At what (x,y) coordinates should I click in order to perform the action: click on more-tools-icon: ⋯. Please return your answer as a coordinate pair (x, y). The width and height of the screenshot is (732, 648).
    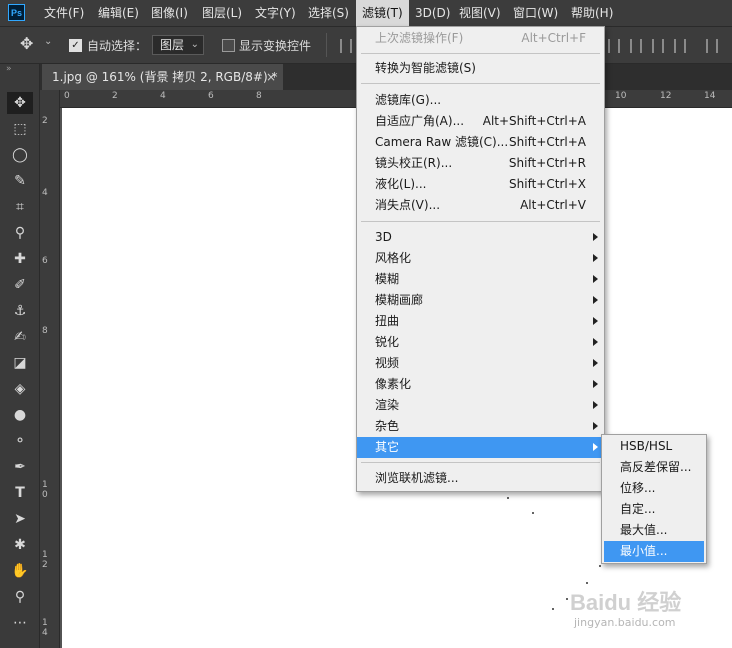
    Looking at the image, I should click on (20, 623).